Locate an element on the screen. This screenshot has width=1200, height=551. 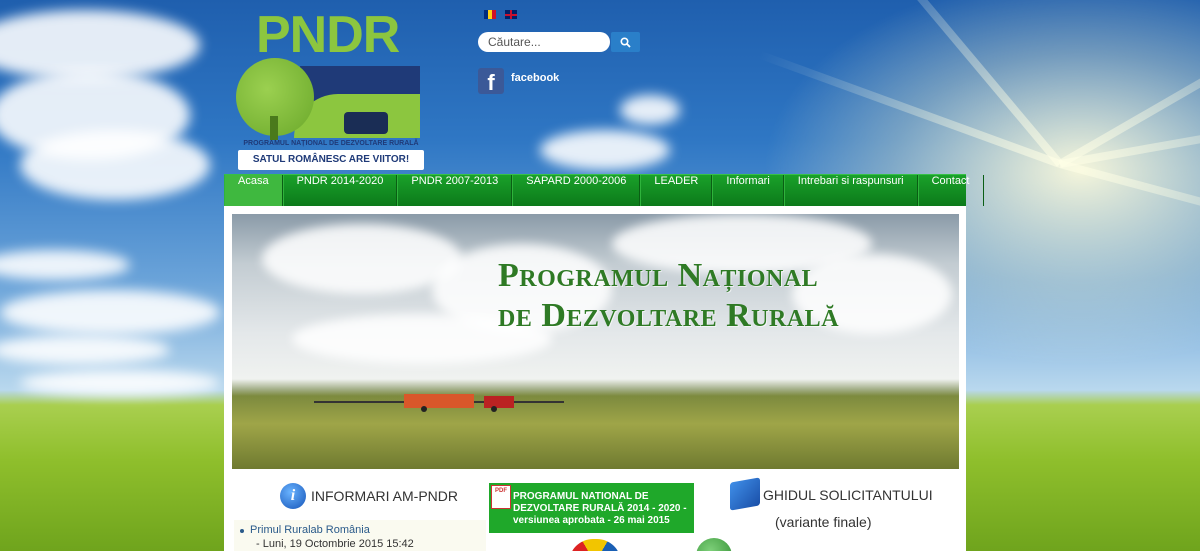
logo-title: PNDR is located at coordinates (328, 35).